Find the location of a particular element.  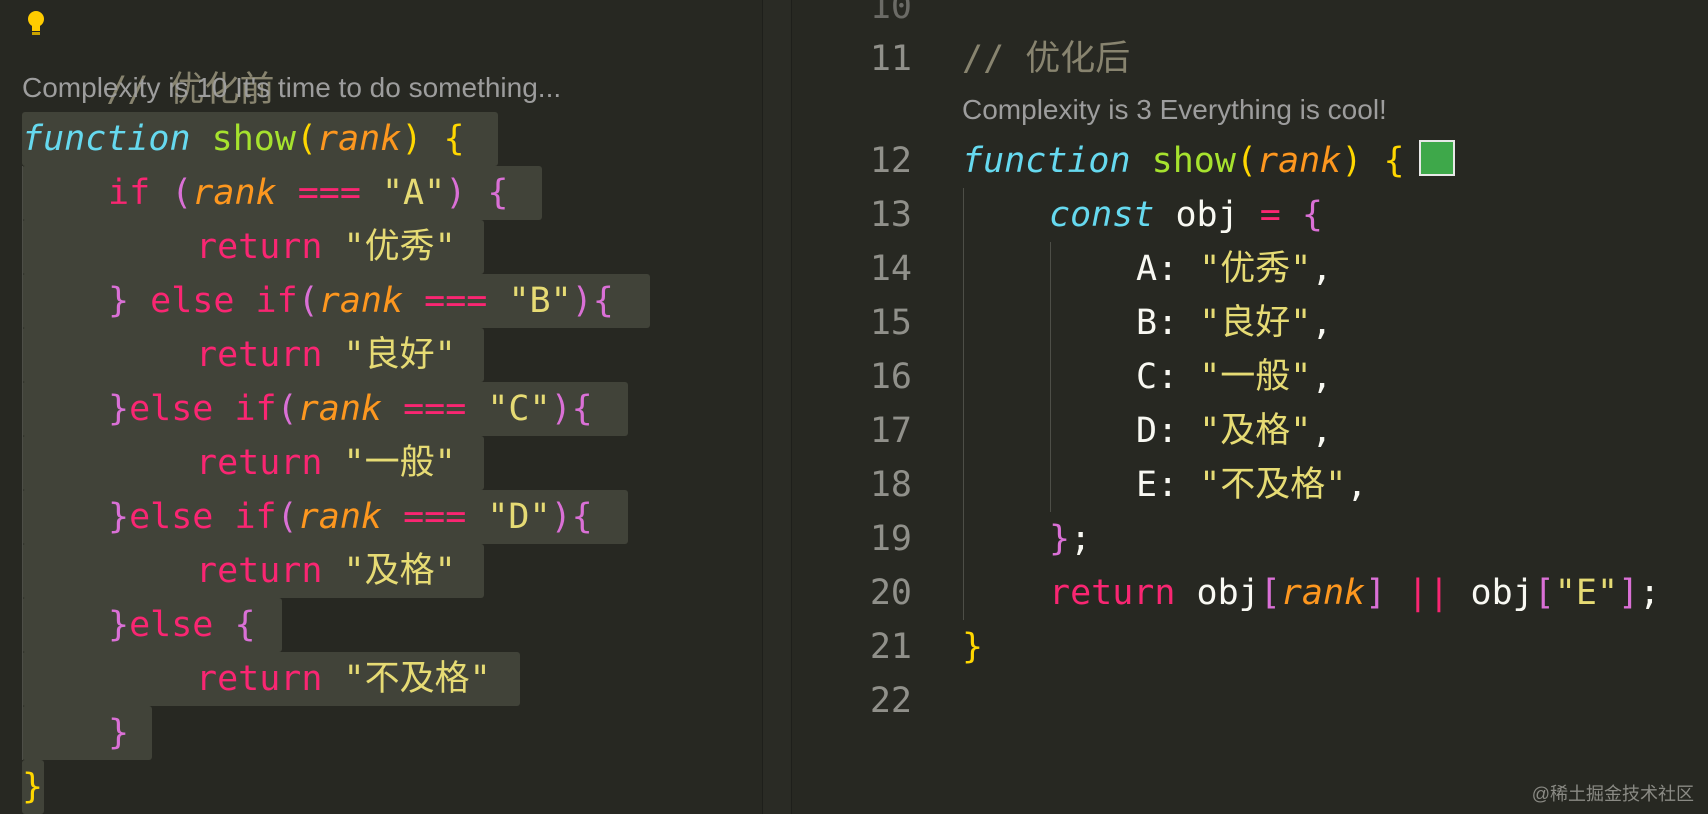

pane-divider is located at coordinates (777, 407).